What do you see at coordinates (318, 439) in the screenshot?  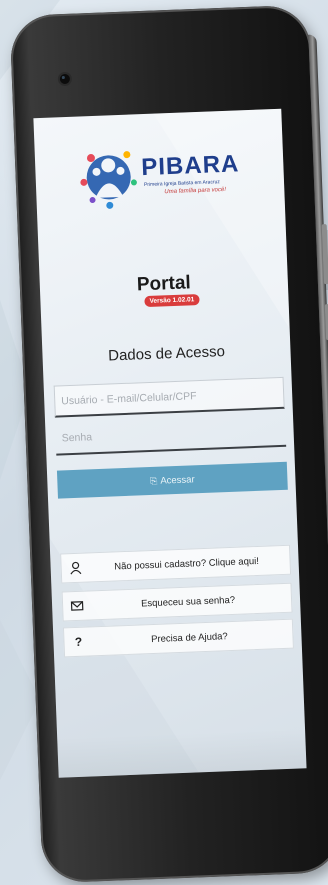 I see `phone-side-edge` at bounding box center [318, 439].